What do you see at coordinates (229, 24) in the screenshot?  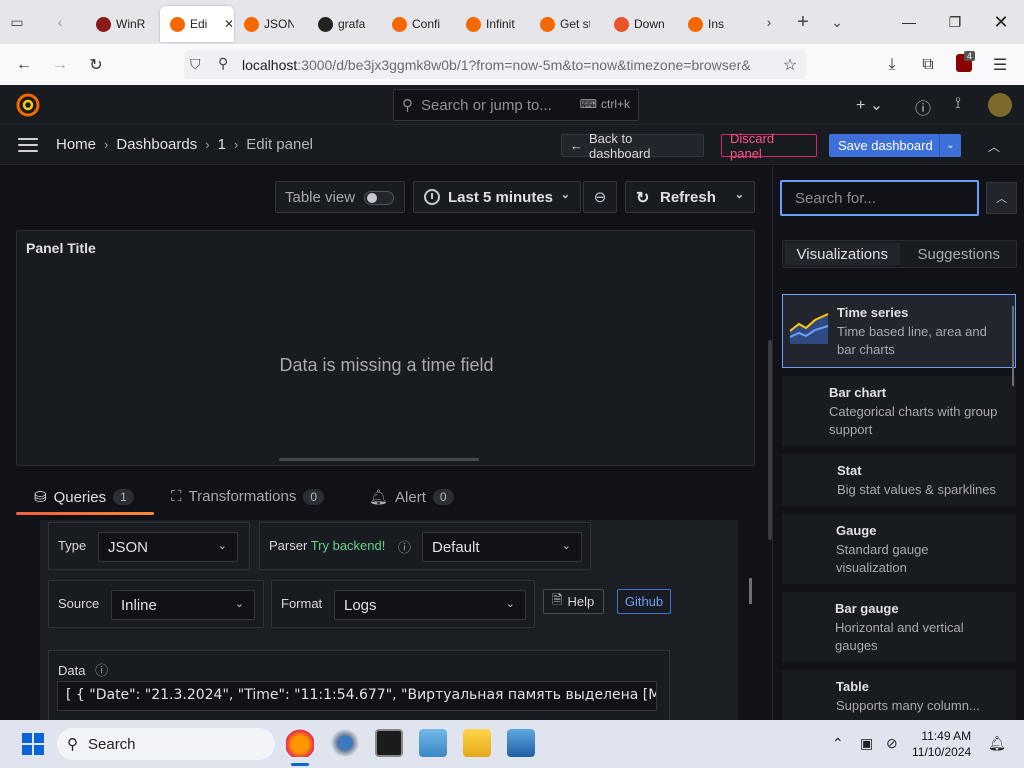 I see `close-tab-icon: ✕` at bounding box center [229, 24].